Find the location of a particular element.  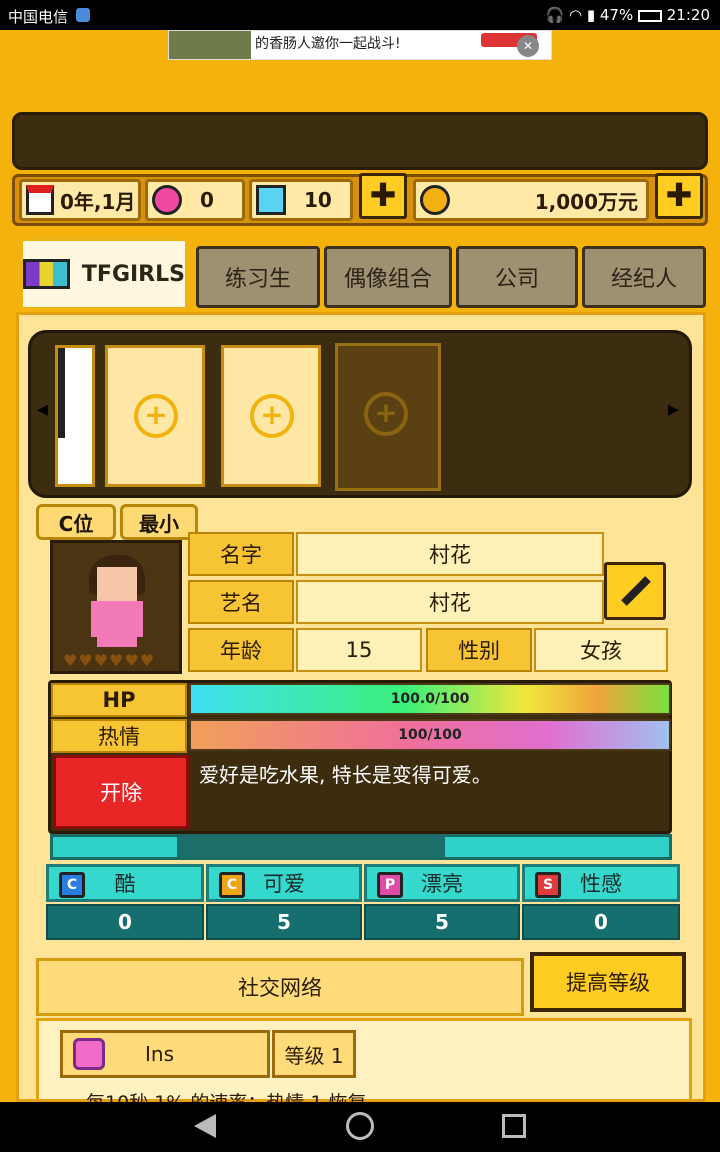

resource-bar: 0年,1月 0 10 ✚ 1,000万元 ✚ is located at coordinates (360, 199).